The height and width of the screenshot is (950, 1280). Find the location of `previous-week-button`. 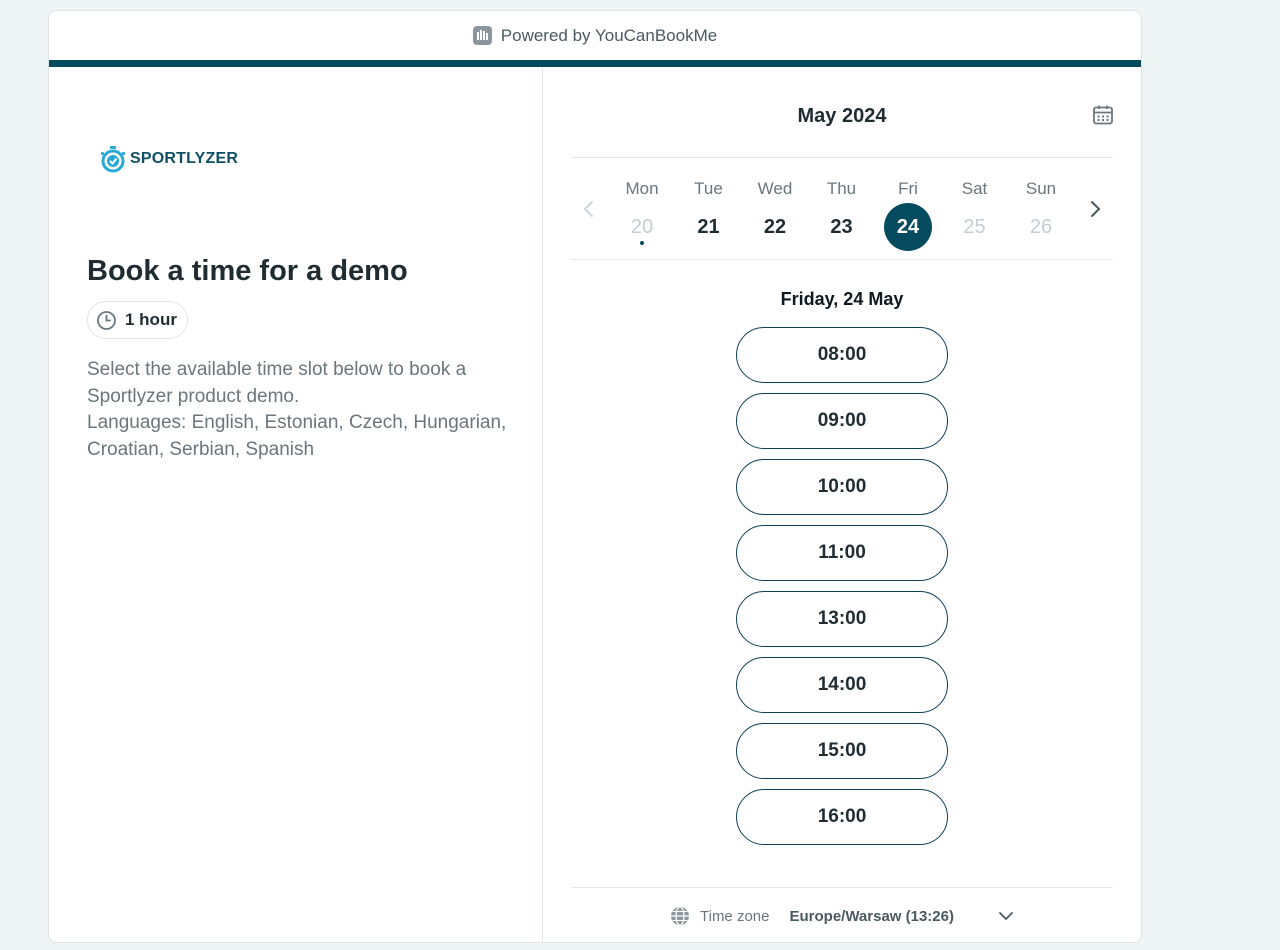

previous-week-button is located at coordinates (589, 209).